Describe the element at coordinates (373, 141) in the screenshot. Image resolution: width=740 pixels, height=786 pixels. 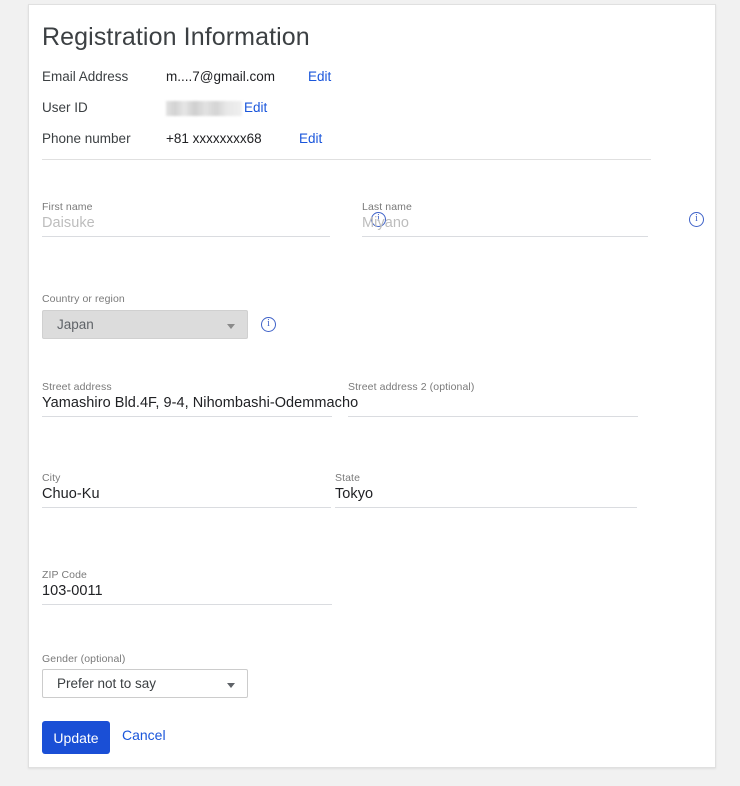
I see `info-row-phone-number: Phone number +81 xxxxxxxx68 Edit` at that location.